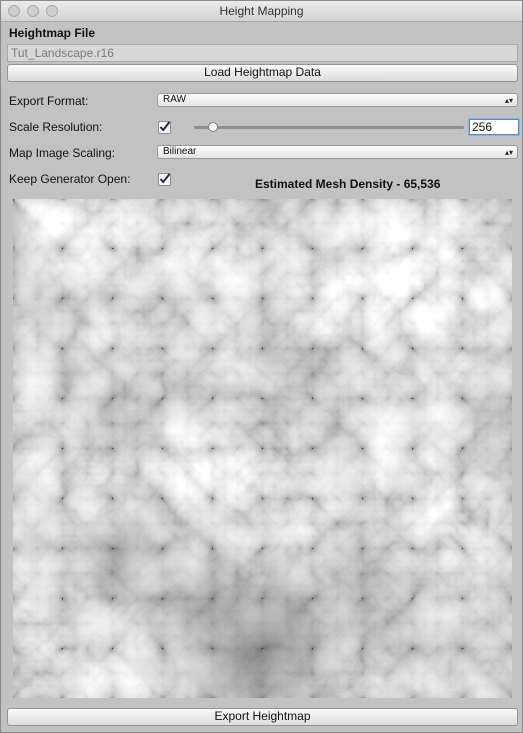 The height and width of the screenshot is (733, 523). What do you see at coordinates (62, 153) in the screenshot?
I see `map-image-scaling-label: Map Image Scaling:` at bounding box center [62, 153].